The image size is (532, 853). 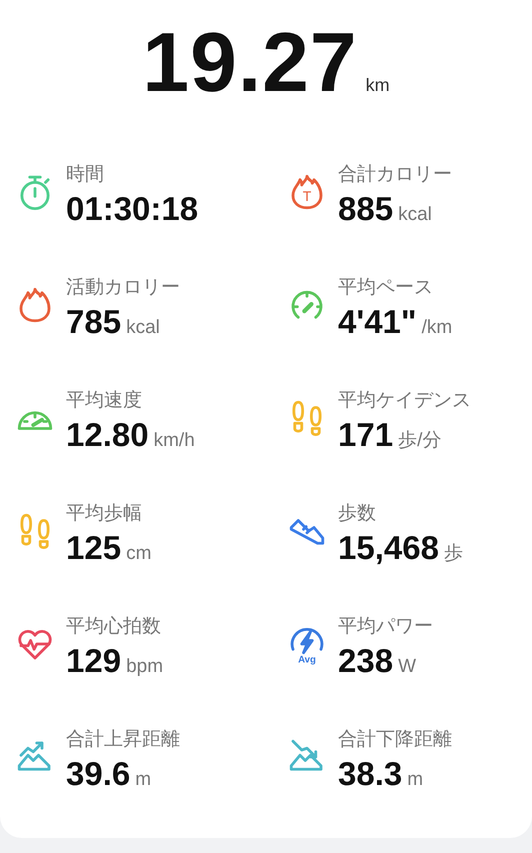 What do you see at coordinates (366, 209) in the screenshot?
I see `metric-value: 885` at bounding box center [366, 209].